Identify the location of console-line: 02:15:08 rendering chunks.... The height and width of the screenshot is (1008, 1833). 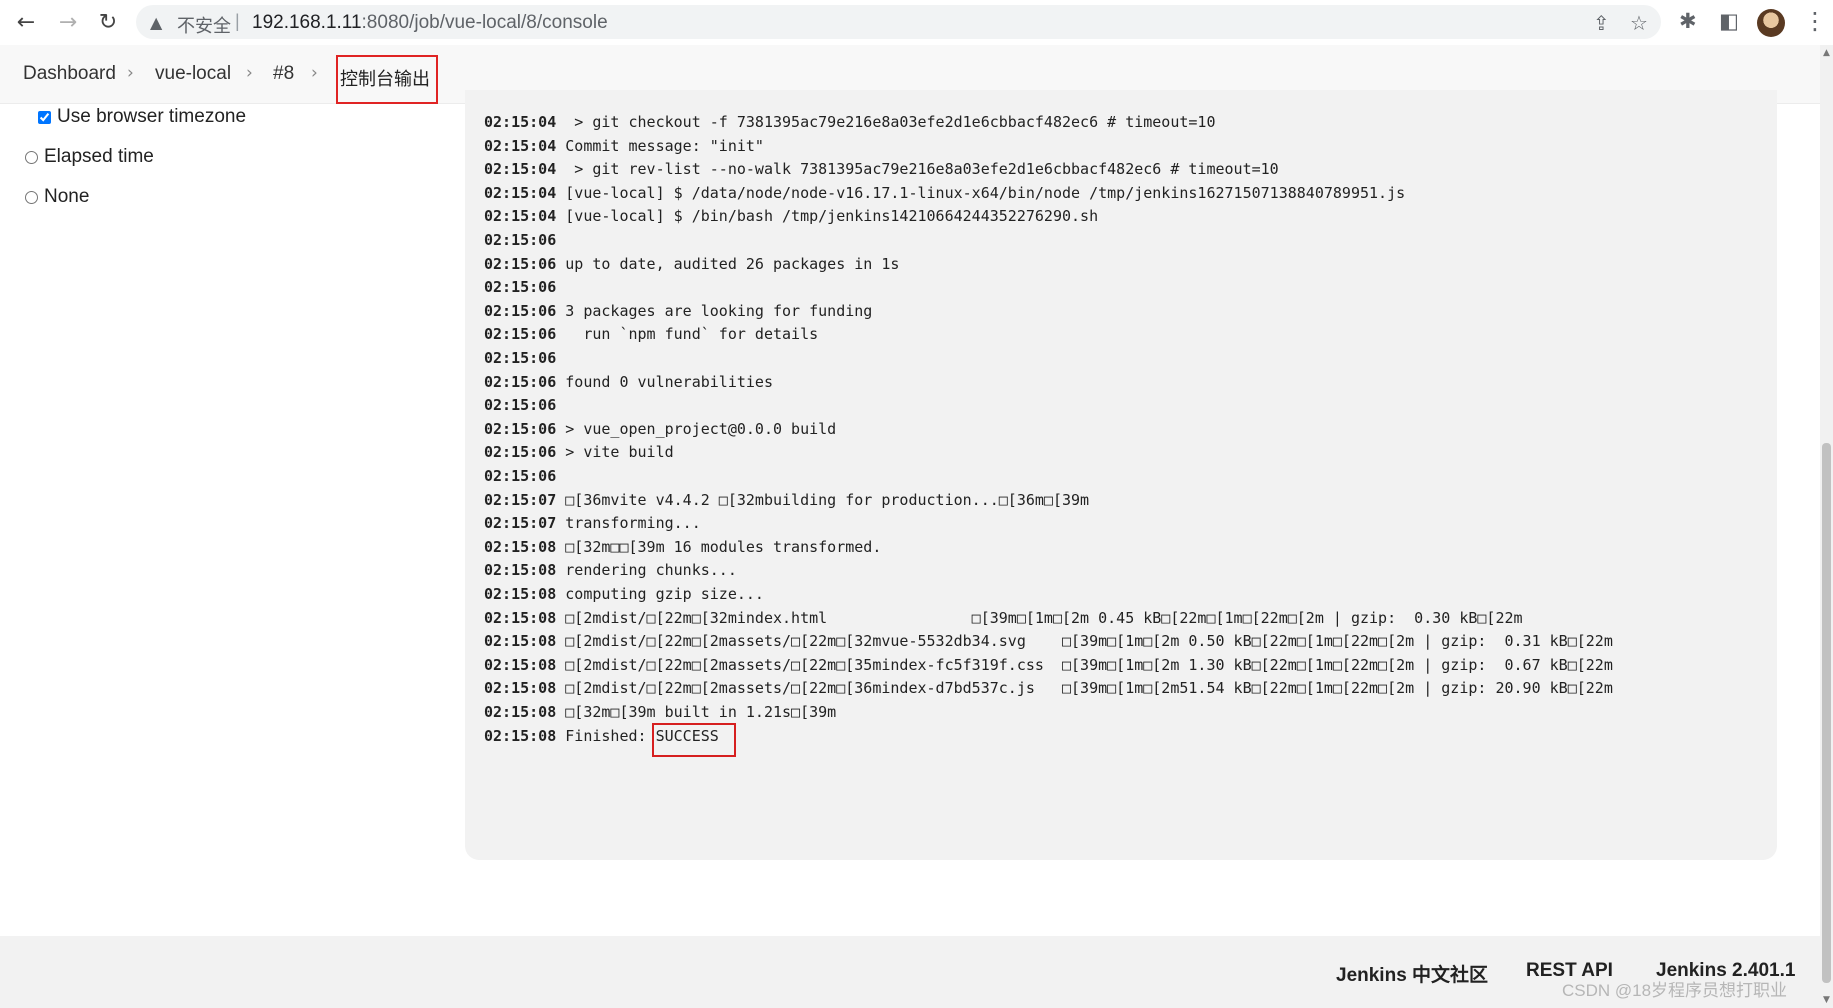
(610, 570).